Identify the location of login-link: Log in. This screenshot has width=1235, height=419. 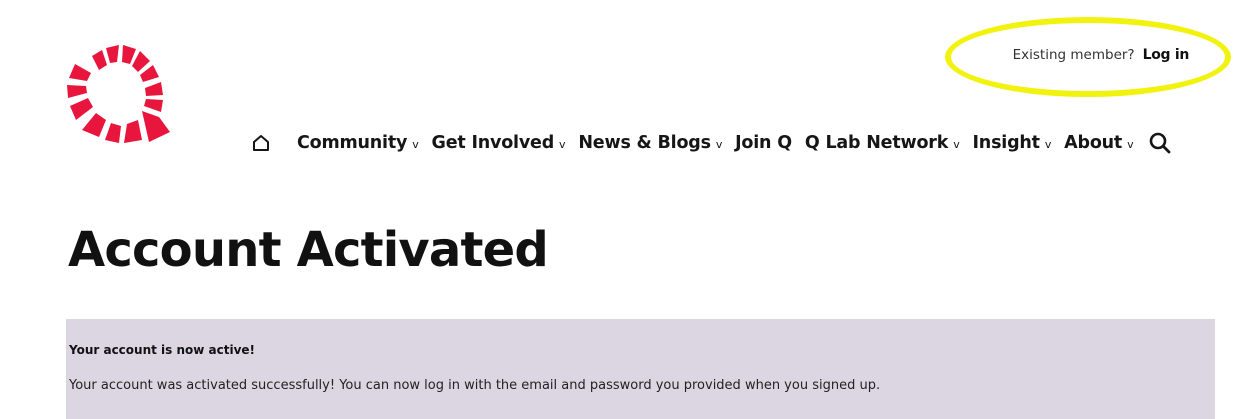
(1166, 55).